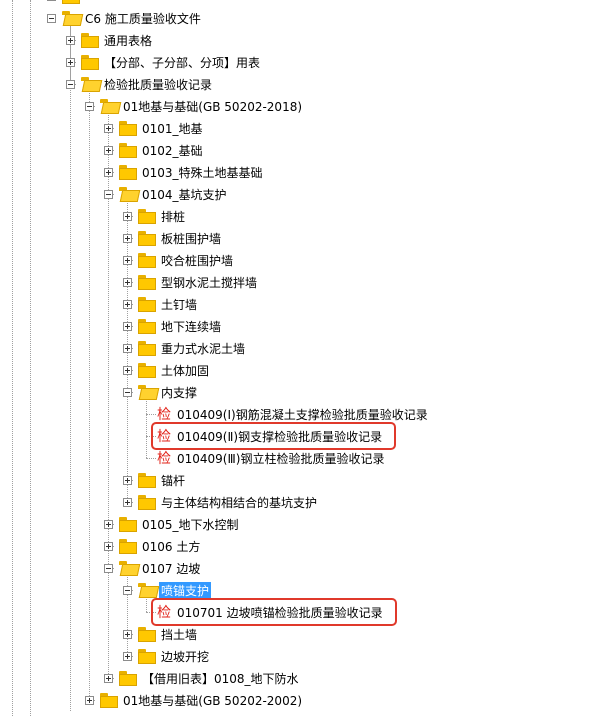  I want to click on tree-item-label: 边坡开挖, so click(185, 656).